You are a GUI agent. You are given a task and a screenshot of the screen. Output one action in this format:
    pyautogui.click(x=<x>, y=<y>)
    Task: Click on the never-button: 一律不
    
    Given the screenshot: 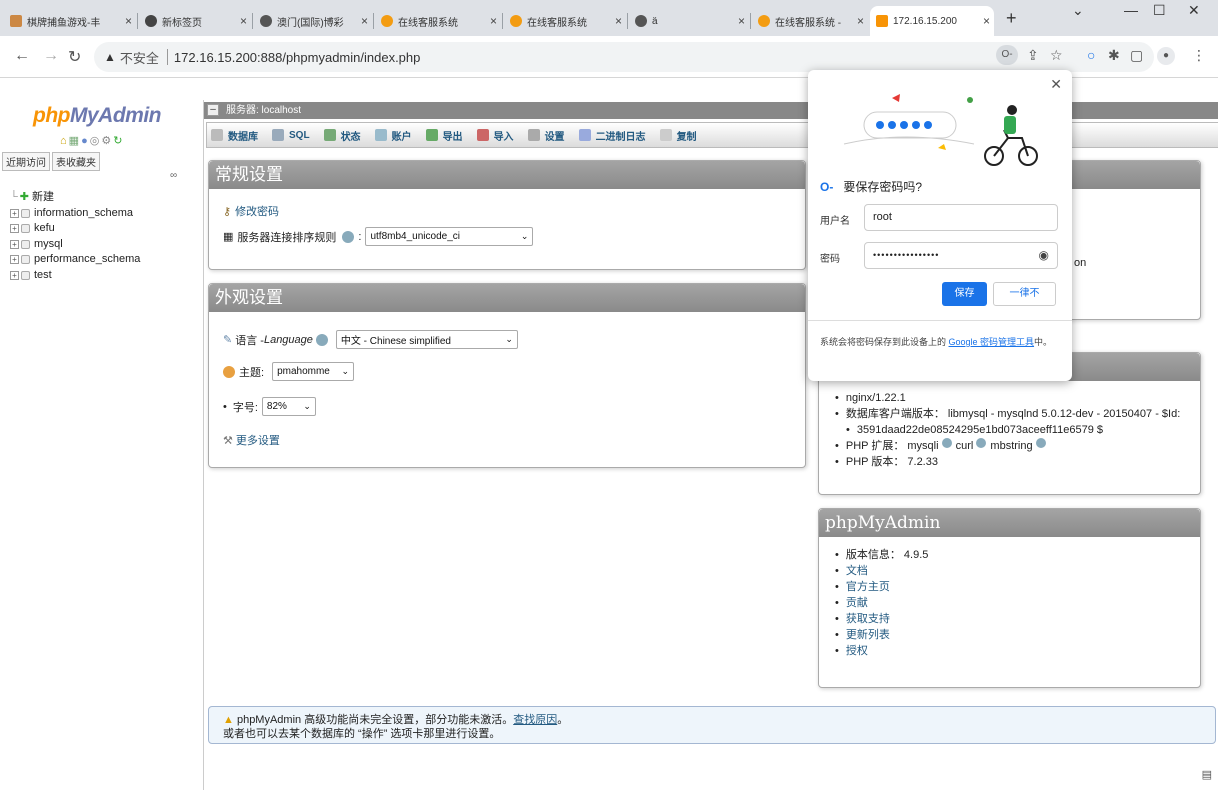 What is the action you would take?
    pyautogui.click(x=1024, y=294)
    